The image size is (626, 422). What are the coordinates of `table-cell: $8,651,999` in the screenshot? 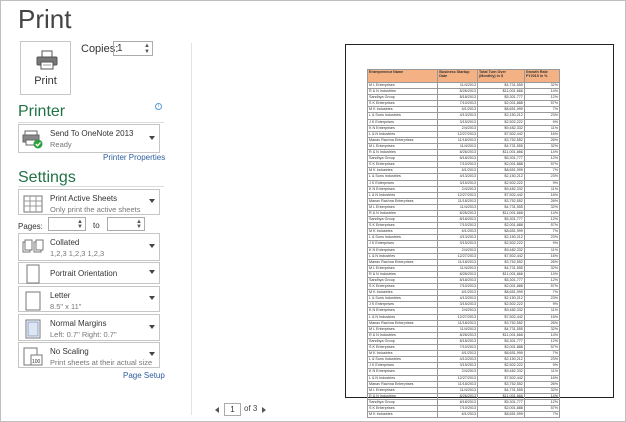 It's located at (501, 415).